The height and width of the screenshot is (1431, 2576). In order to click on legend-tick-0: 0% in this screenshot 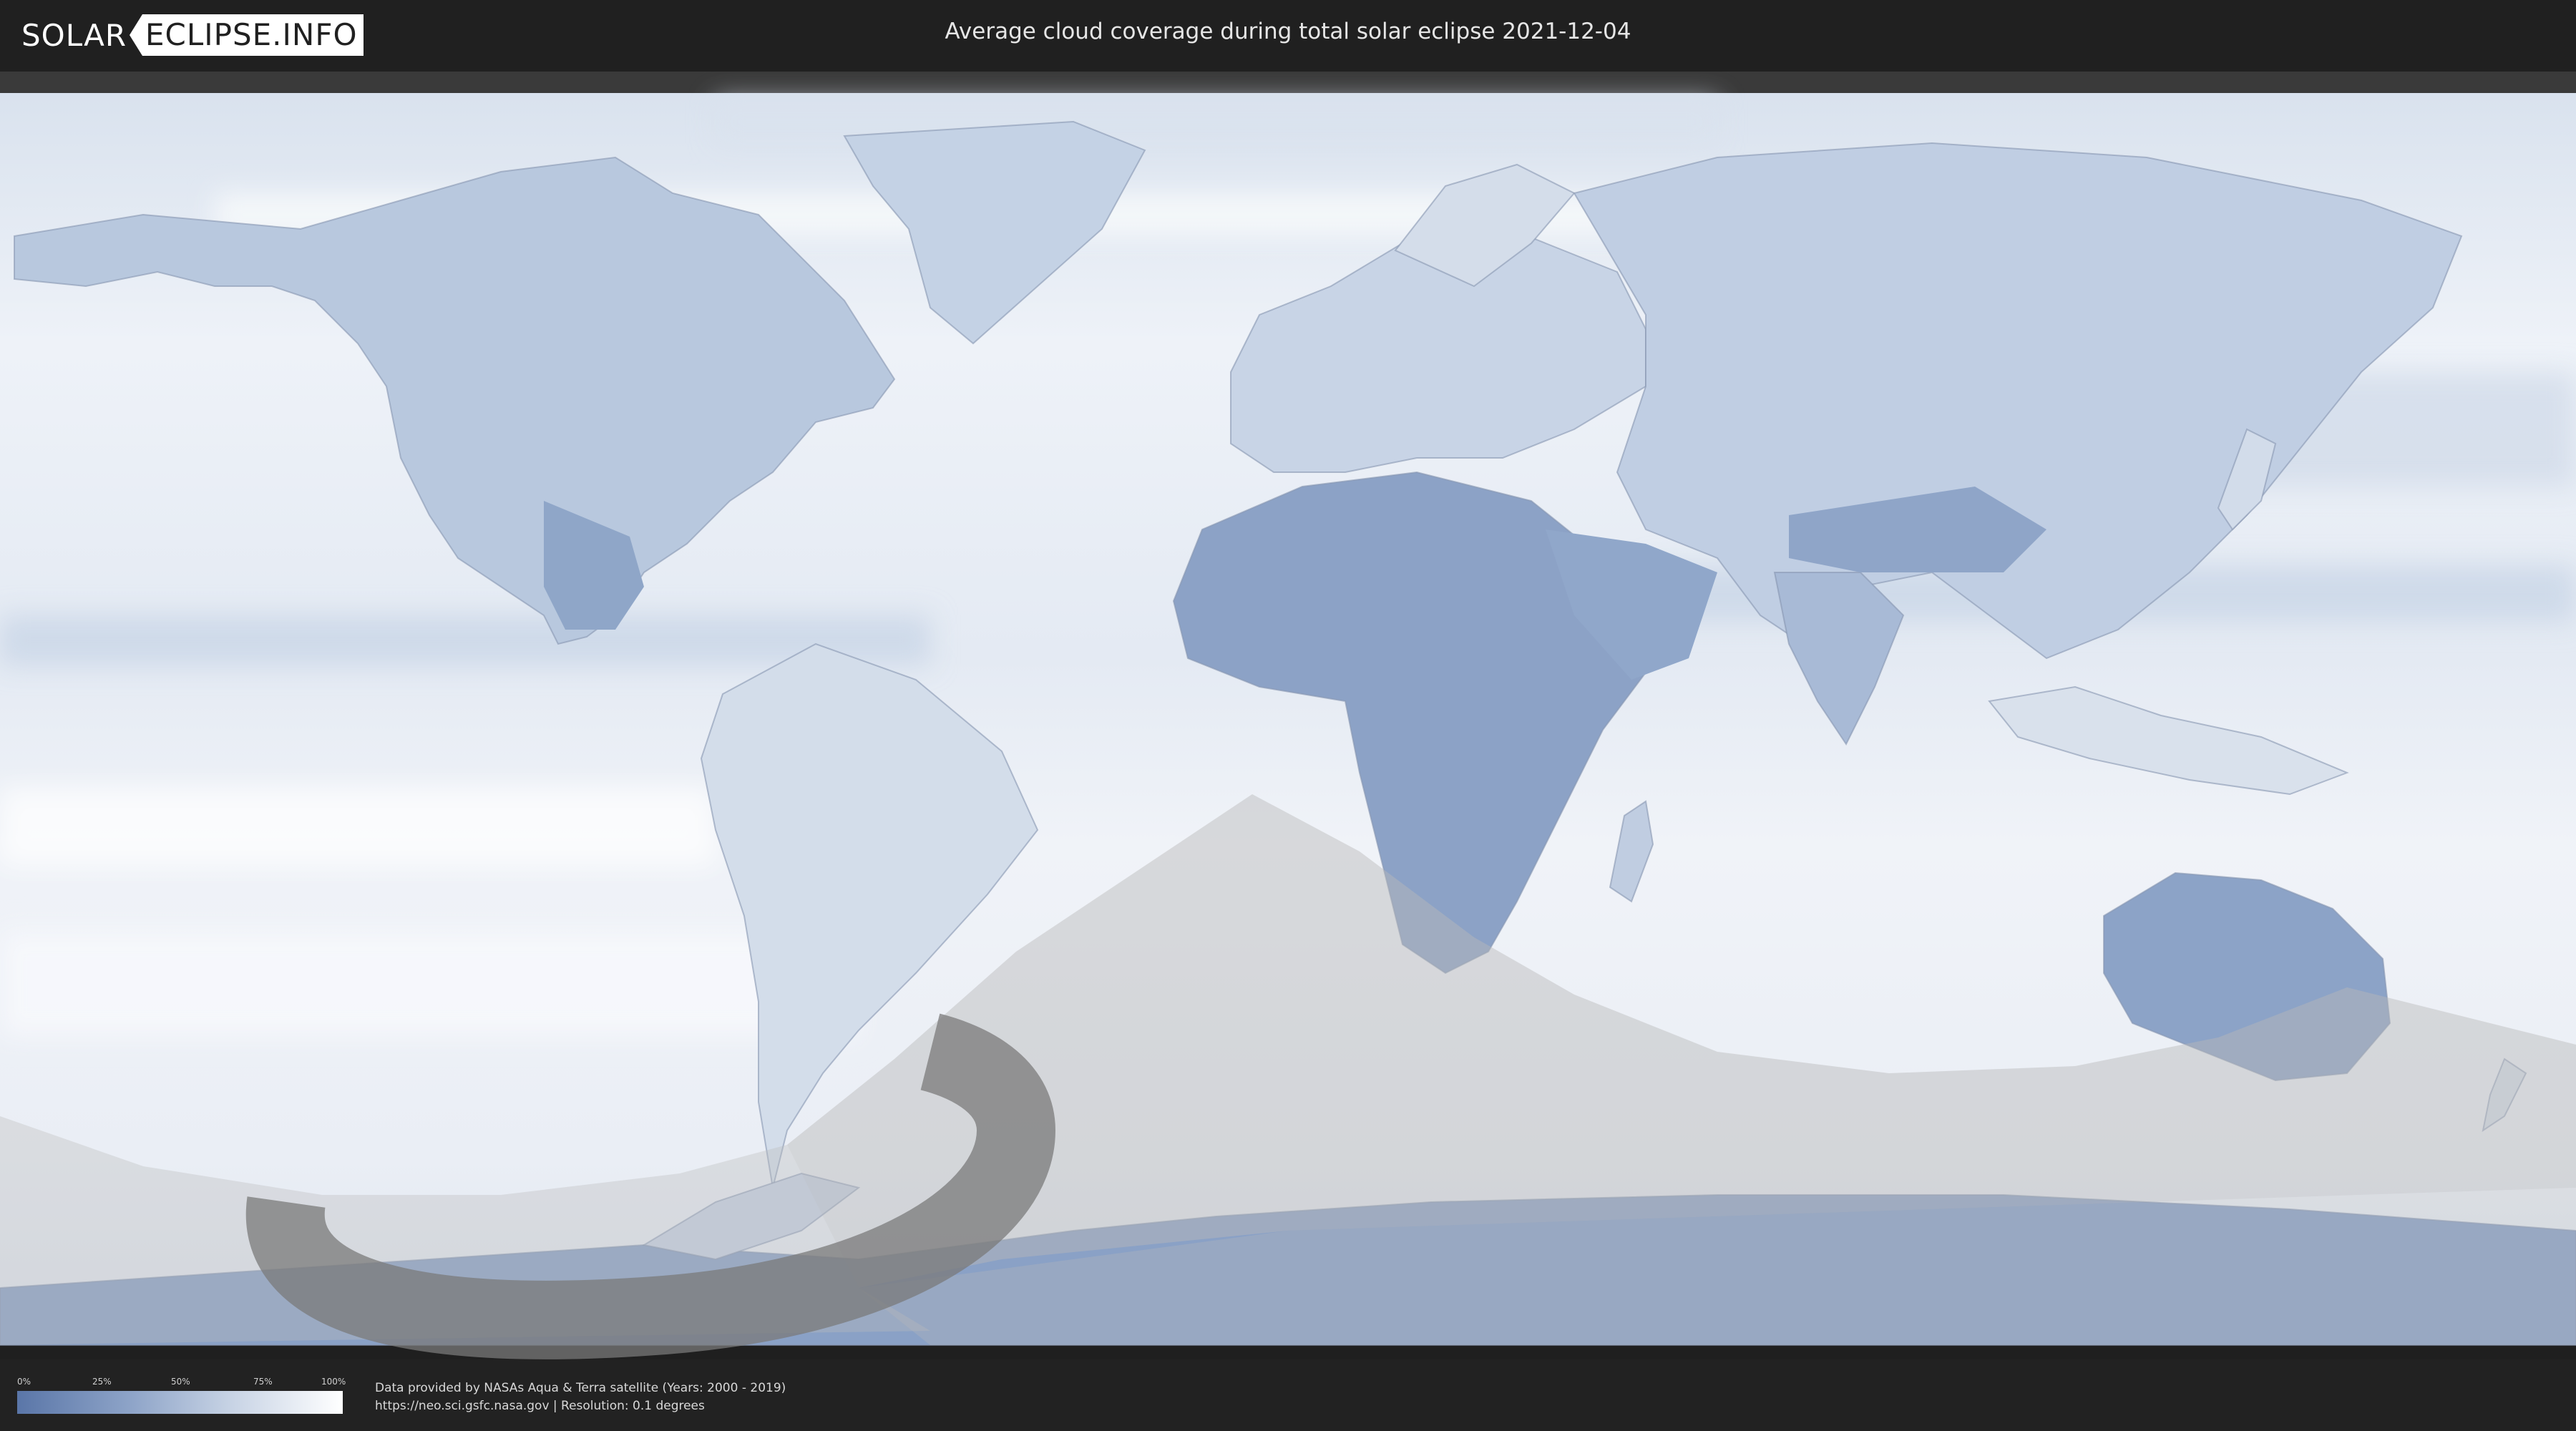, I will do `click(24, 1382)`.